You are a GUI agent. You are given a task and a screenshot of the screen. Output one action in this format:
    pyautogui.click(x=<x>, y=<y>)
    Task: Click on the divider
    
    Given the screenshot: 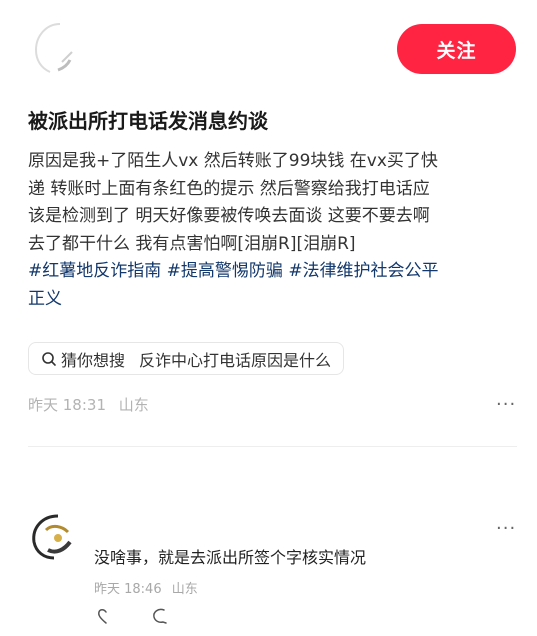 What is the action you would take?
    pyautogui.click(x=272, y=446)
    